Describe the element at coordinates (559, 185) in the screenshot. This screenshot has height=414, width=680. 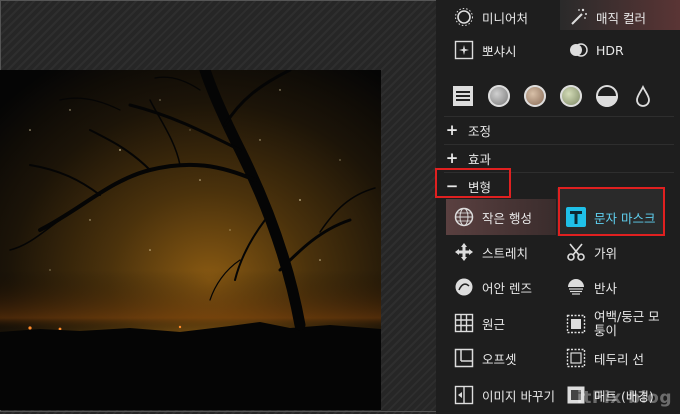
I see `section-transform: − 변형` at that location.